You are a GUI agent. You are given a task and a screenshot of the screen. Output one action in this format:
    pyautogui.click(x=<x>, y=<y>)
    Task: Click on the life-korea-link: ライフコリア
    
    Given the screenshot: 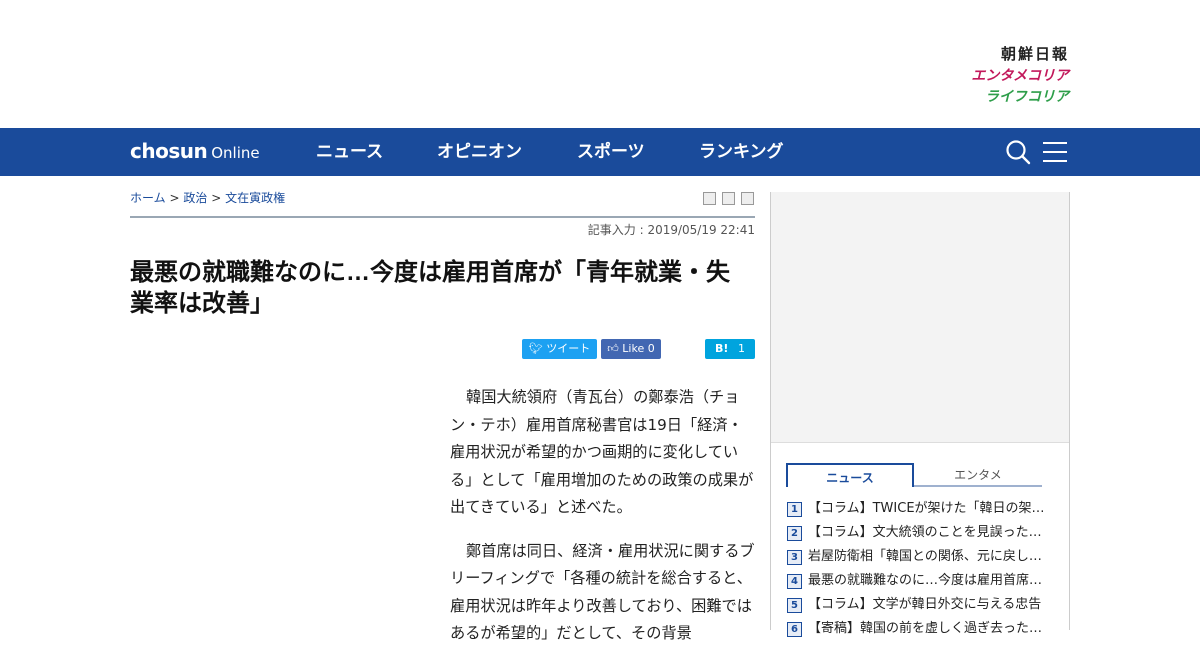 What is the action you would take?
    pyautogui.click(x=1020, y=97)
    